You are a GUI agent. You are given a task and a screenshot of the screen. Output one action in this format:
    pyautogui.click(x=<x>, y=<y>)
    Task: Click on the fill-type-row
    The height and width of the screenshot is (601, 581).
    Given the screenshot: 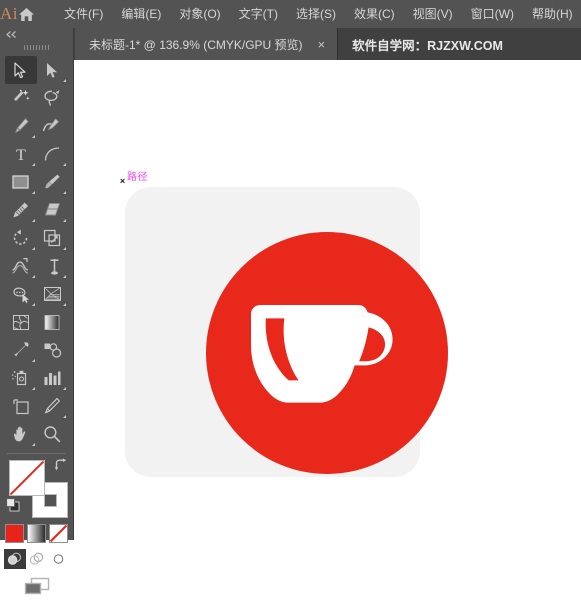 What is the action you would take?
    pyautogui.click(x=36, y=533)
    